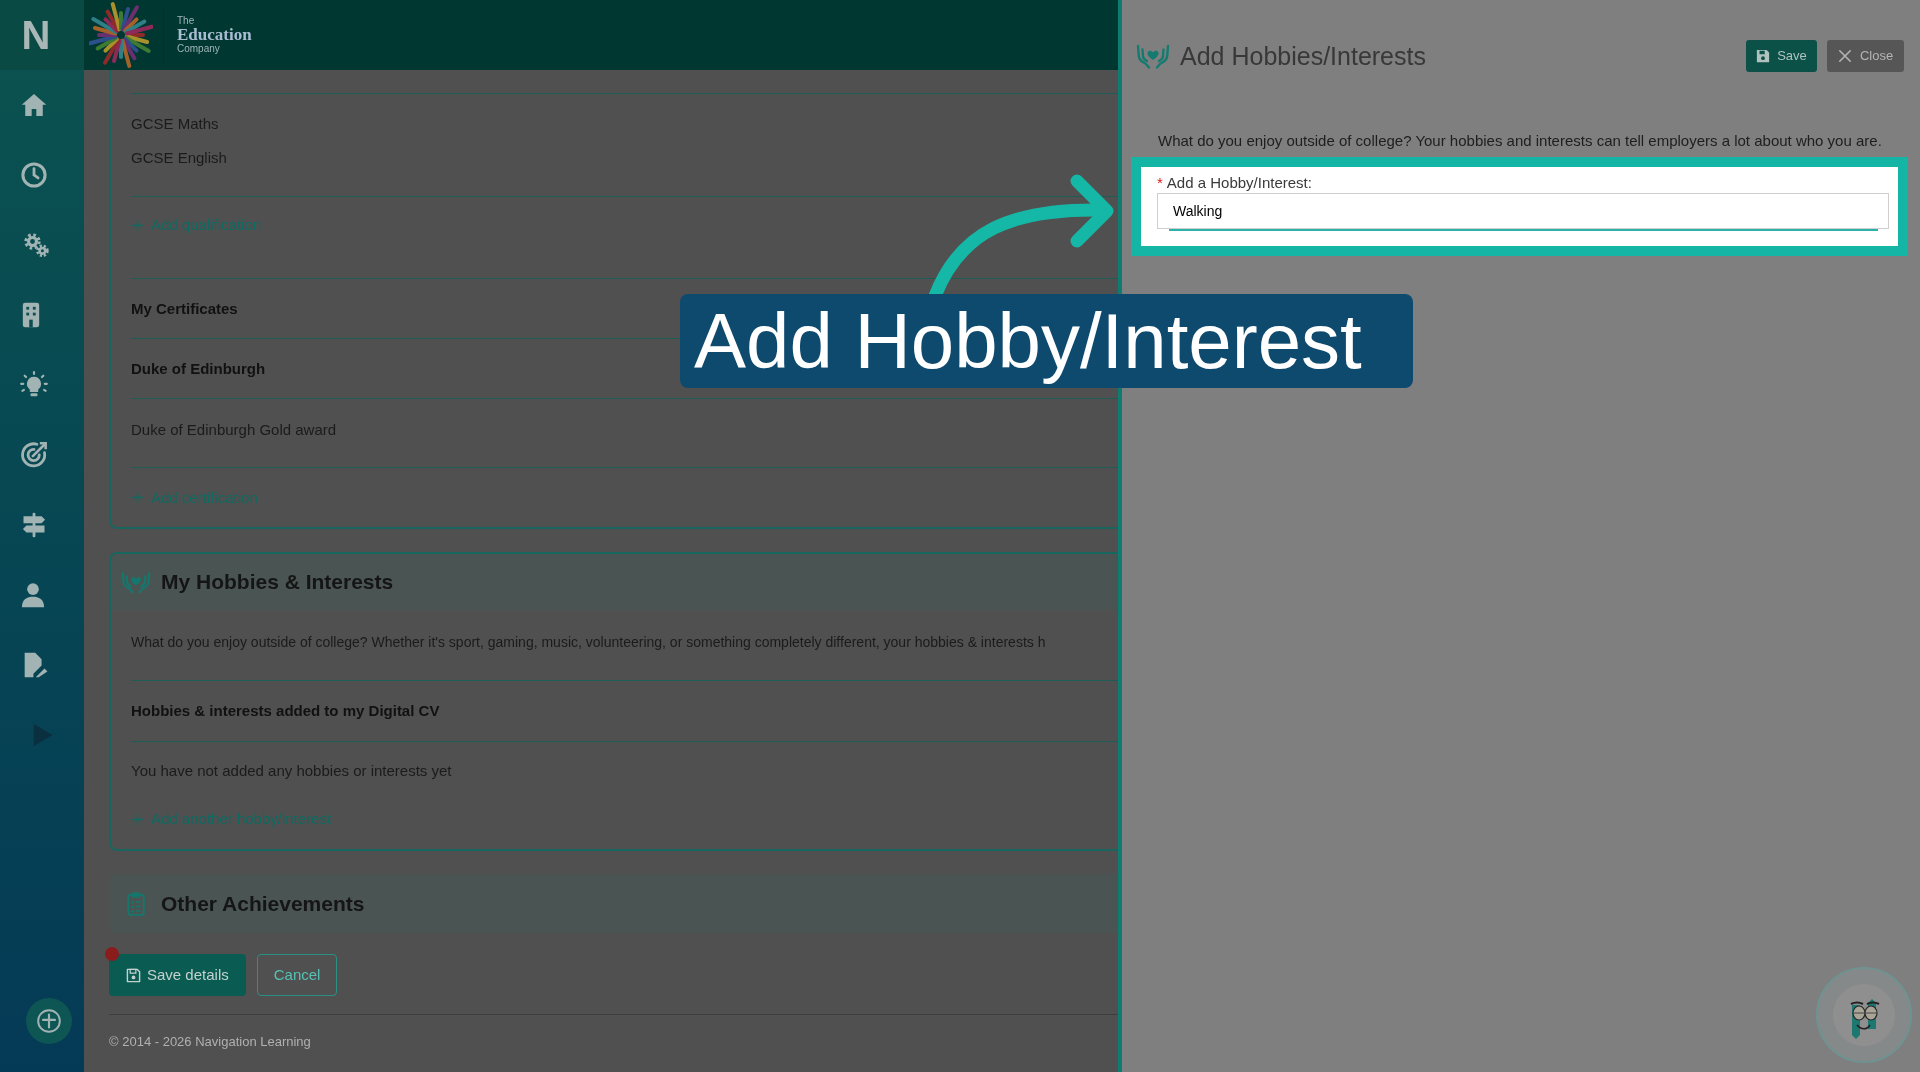 This screenshot has height=1072, width=1920. I want to click on quick-add-button, so click(49, 1021).